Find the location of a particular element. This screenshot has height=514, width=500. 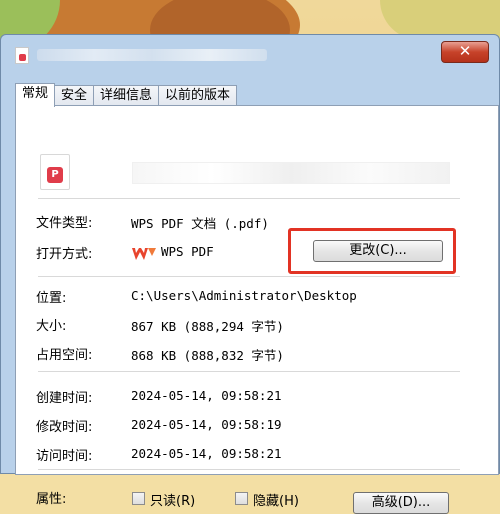

file-type-value: WPS PDF 文档 (.pdf) is located at coordinates (200, 223).